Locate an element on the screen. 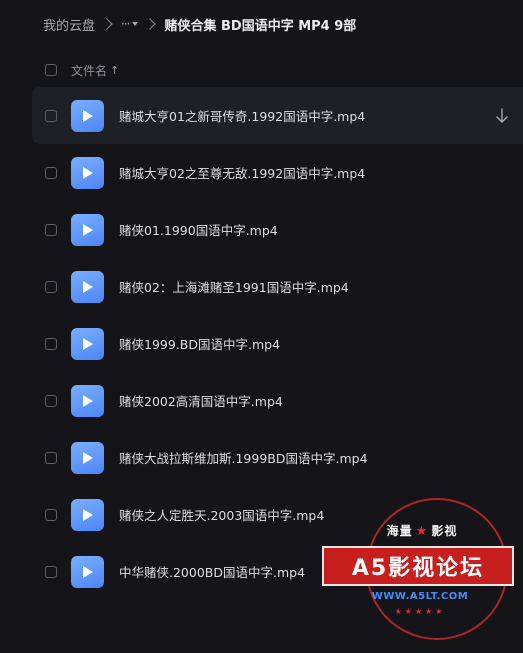 Image resolution: width=523 pixels, height=653 pixels. file-row: 赌城大亨01之新哥传奇.1992国语中字.mp4 is located at coordinates (277, 115).